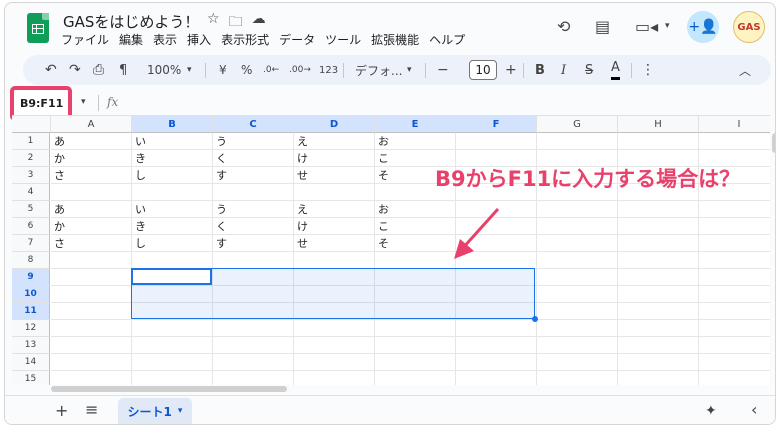 Image resolution: width=780 pixels, height=428 pixels. Describe the element at coordinates (334, 362) in the screenshot. I see `cell-D14` at that location.